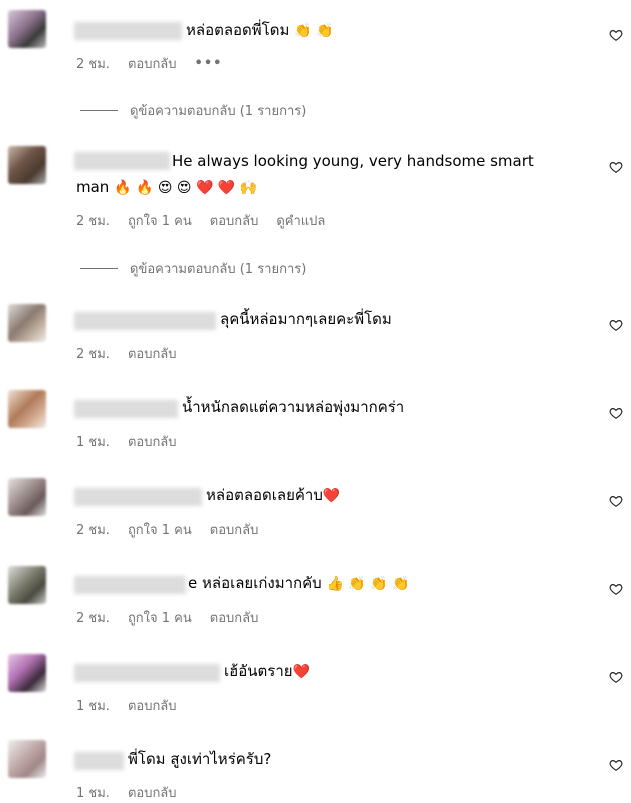  Describe the element at coordinates (299, 583) in the screenshot. I see `comment-text: e หล่อเลยเก่งมากคับ 👍 👏 👏 👏` at that location.